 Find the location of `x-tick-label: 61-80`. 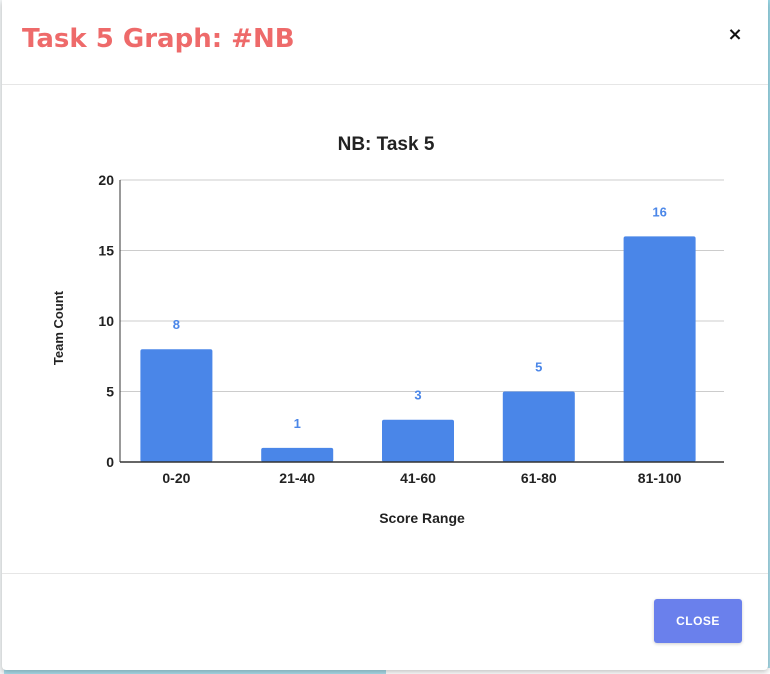

x-tick-label: 61-80 is located at coordinates (539, 478).